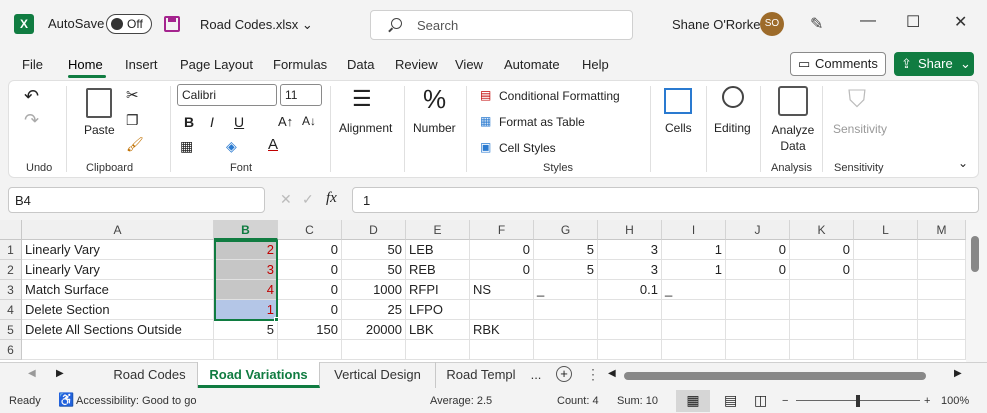  I want to click on cell-l5, so click(886, 330).